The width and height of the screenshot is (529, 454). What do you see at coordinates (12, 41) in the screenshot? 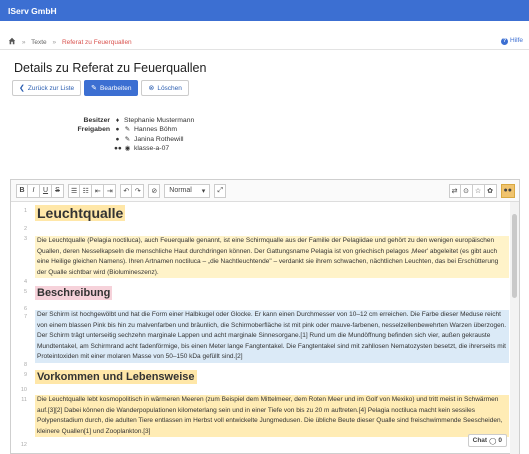
I see `home-icon` at bounding box center [12, 41].